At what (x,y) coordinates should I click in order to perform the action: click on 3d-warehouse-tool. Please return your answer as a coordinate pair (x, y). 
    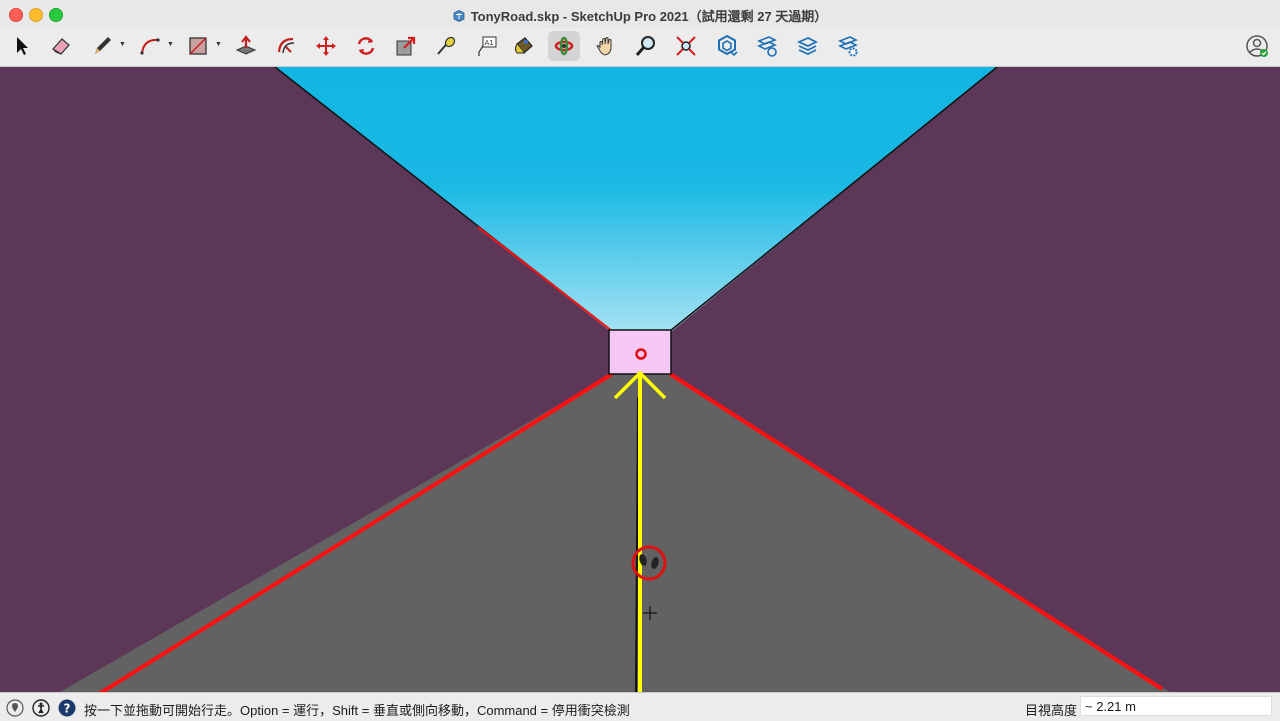
    Looking at the image, I should click on (727, 46).